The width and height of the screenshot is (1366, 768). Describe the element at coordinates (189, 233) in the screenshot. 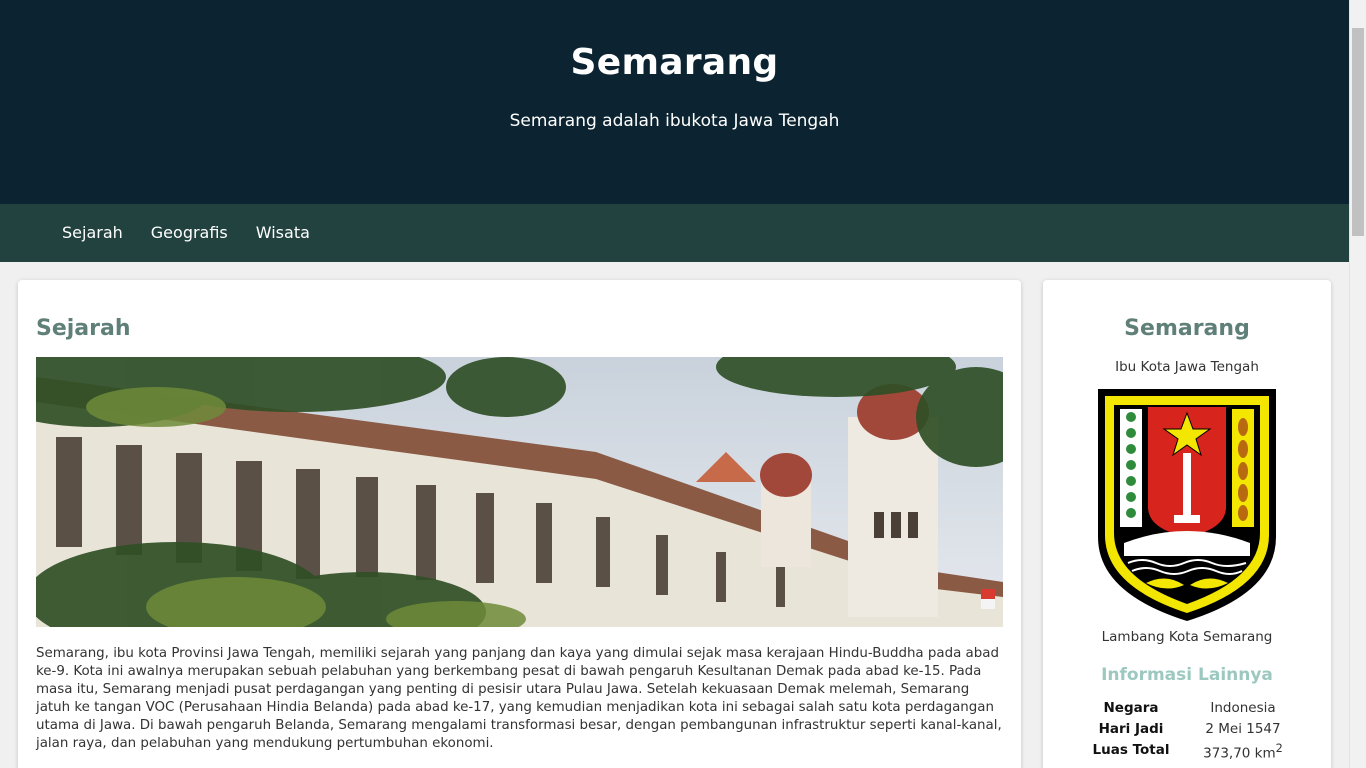

I see `nav-link-geografis: Geografis` at that location.